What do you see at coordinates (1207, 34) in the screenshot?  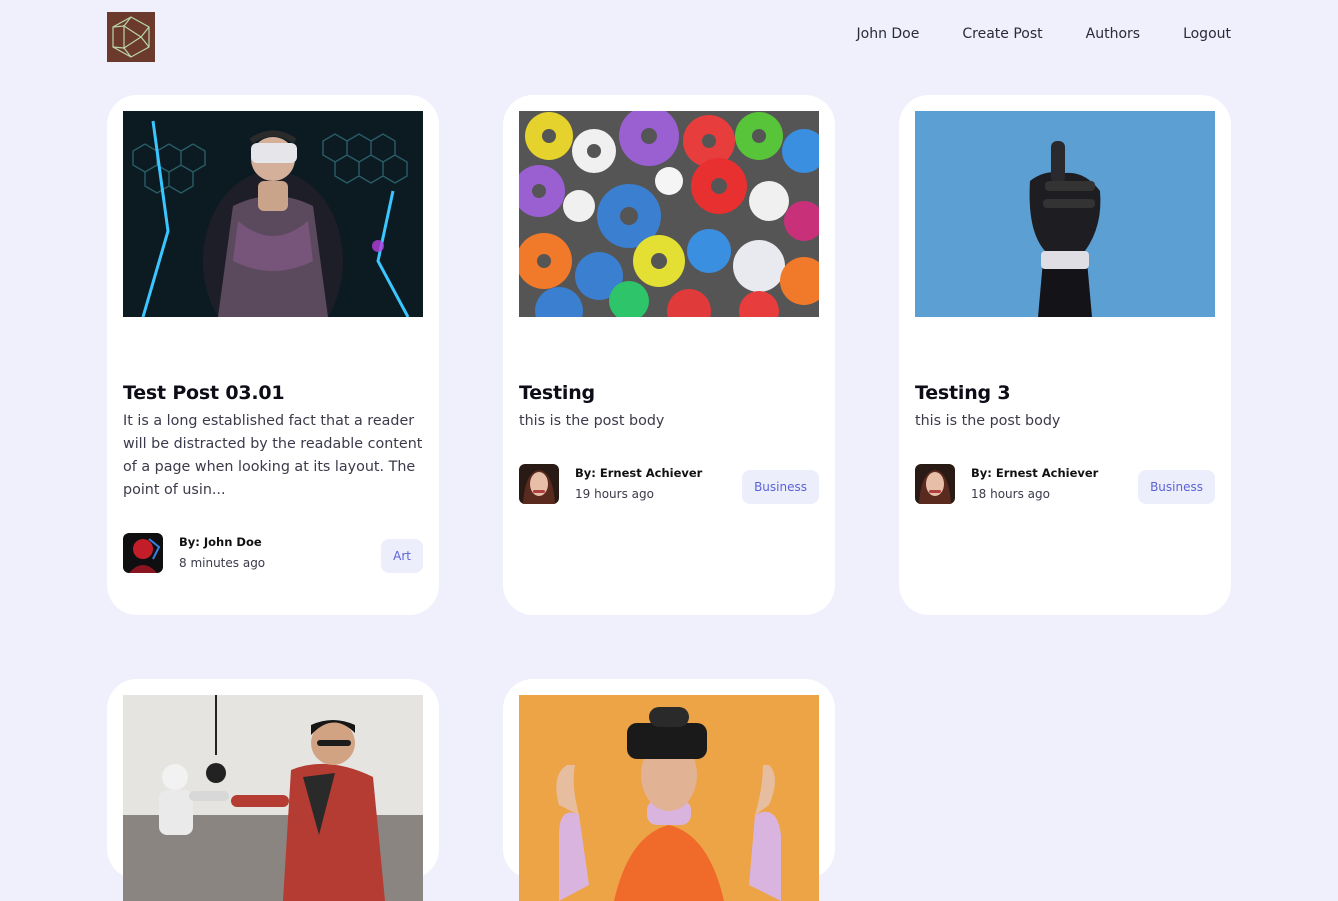 I see `nav-logout-link: Logout` at bounding box center [1207, 34].